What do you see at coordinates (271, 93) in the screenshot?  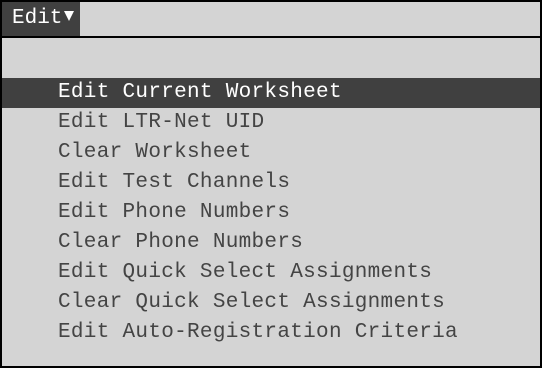 I see `menu-item-edit-current-worksheet: Edit Current Worksheet` at bounding box center [271, 93].